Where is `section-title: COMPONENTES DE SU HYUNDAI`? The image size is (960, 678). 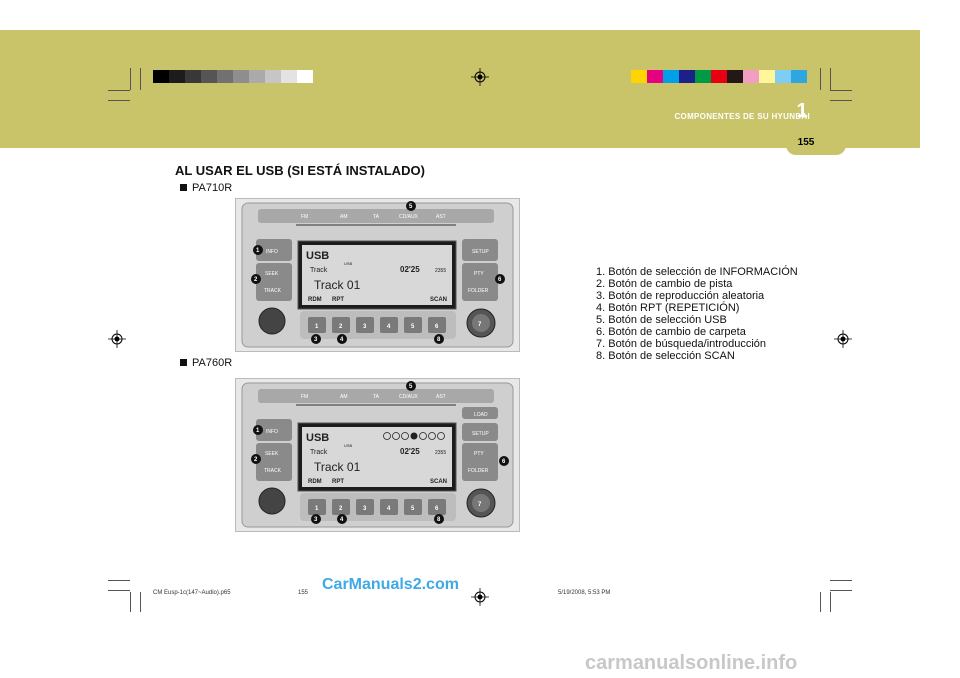
section-title: COMPONENTES DE SU HYUNDAI is located at coordinates (742, 116).